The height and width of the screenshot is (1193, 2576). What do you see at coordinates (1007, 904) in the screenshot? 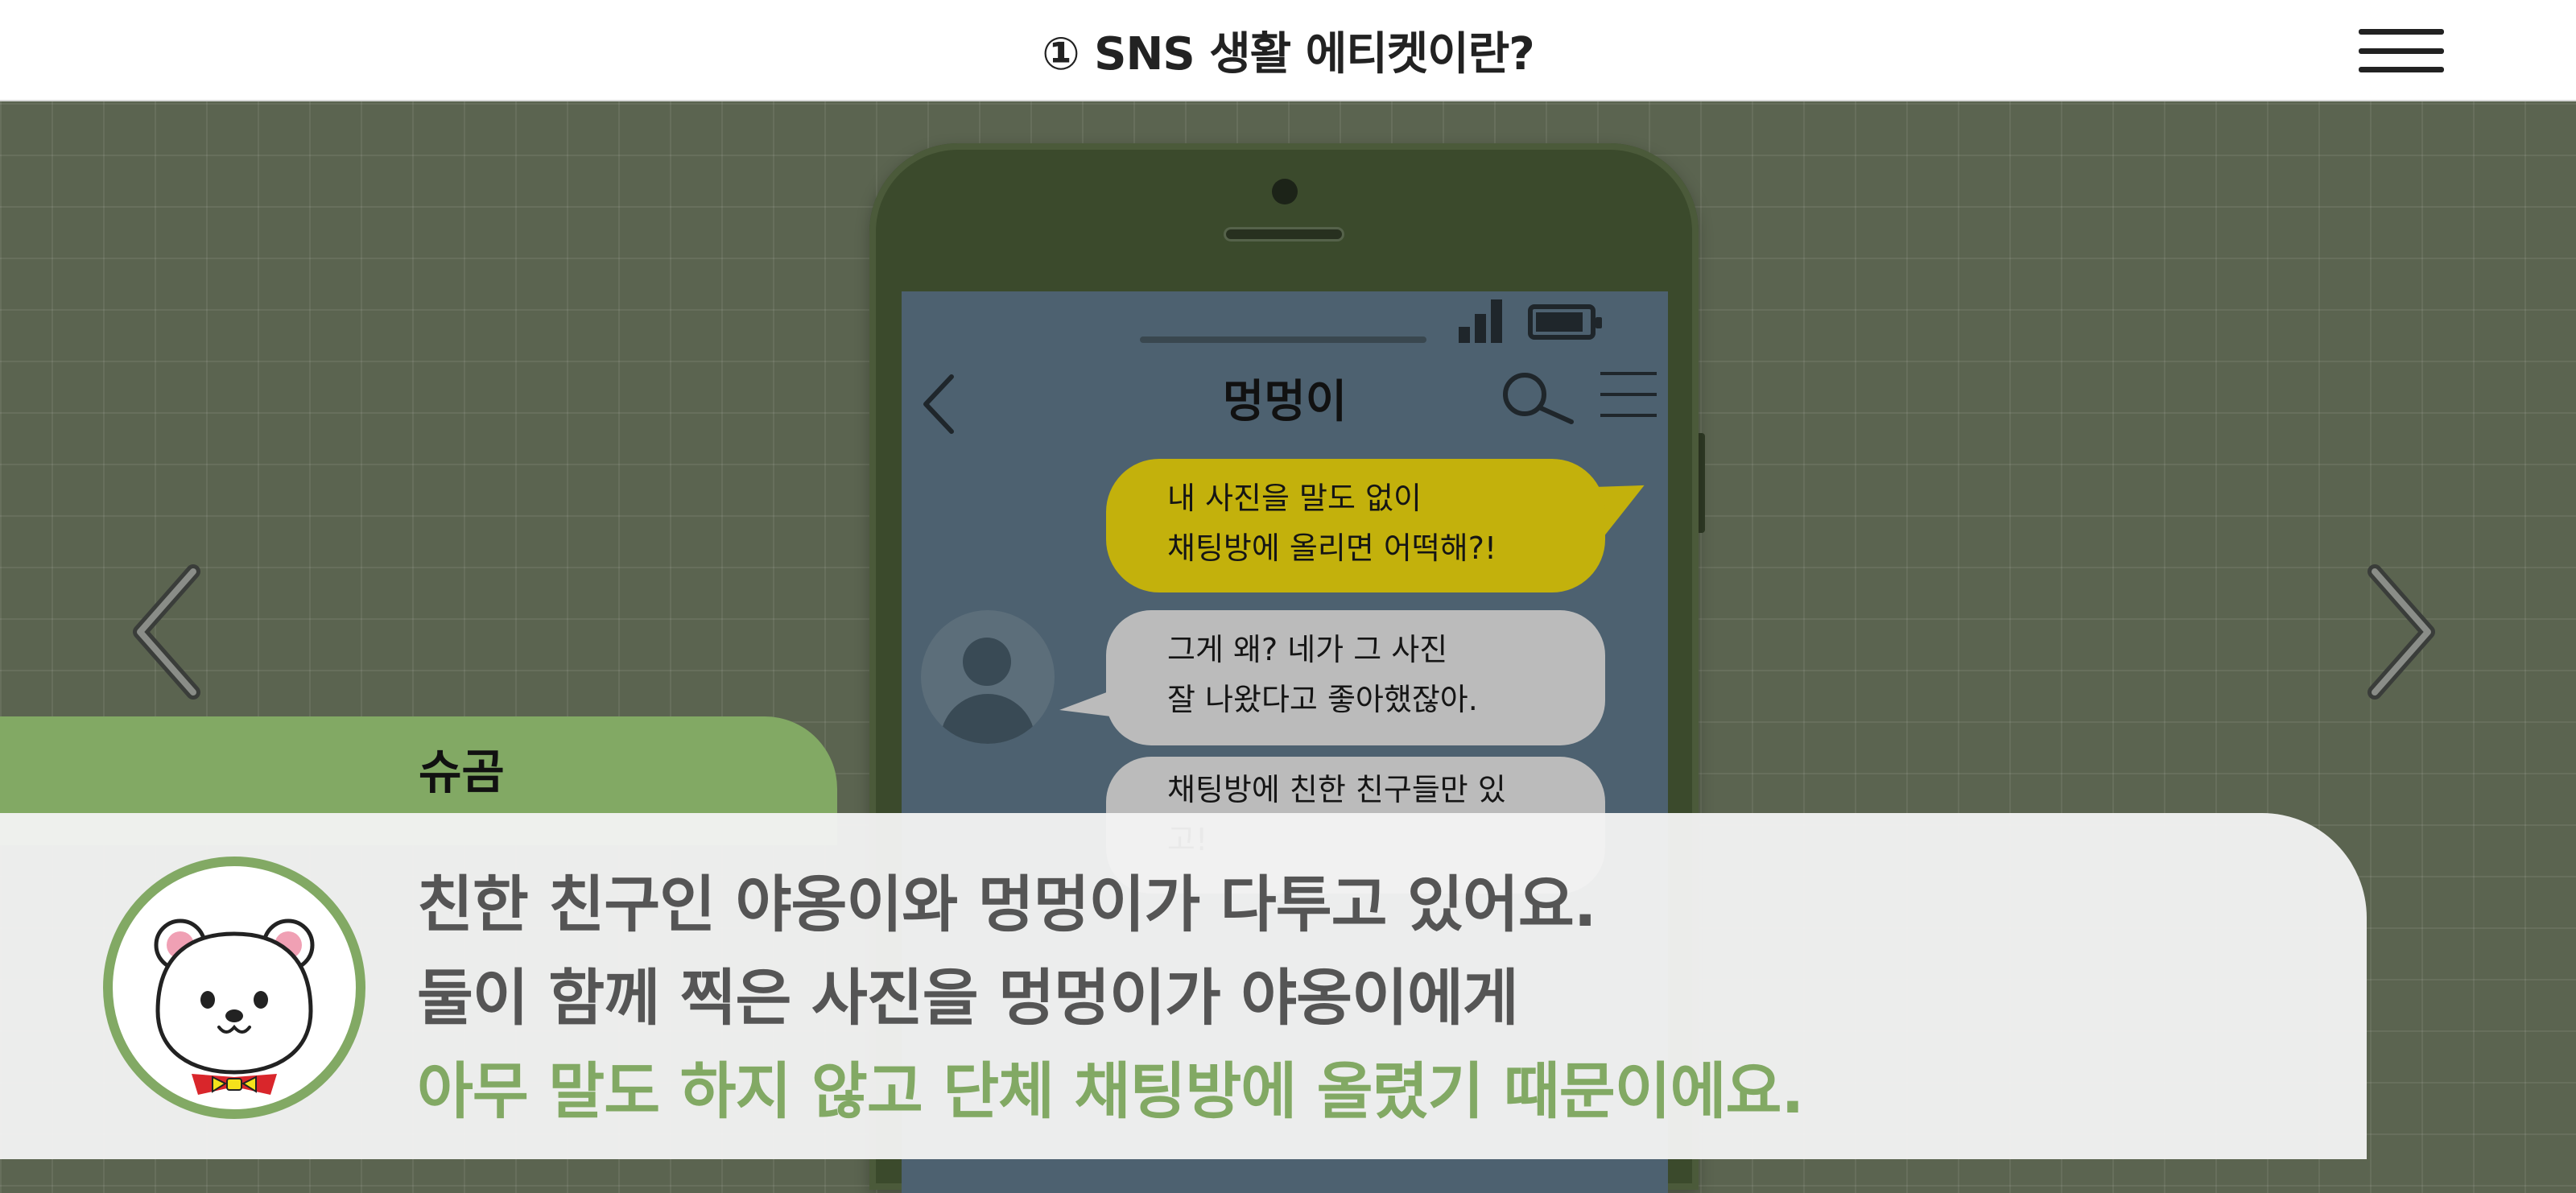
I see `dialog-line: 친한 친구인 야옹이와 멍멍이가 다투고 있어요.` at bounding box center [1007, 904].